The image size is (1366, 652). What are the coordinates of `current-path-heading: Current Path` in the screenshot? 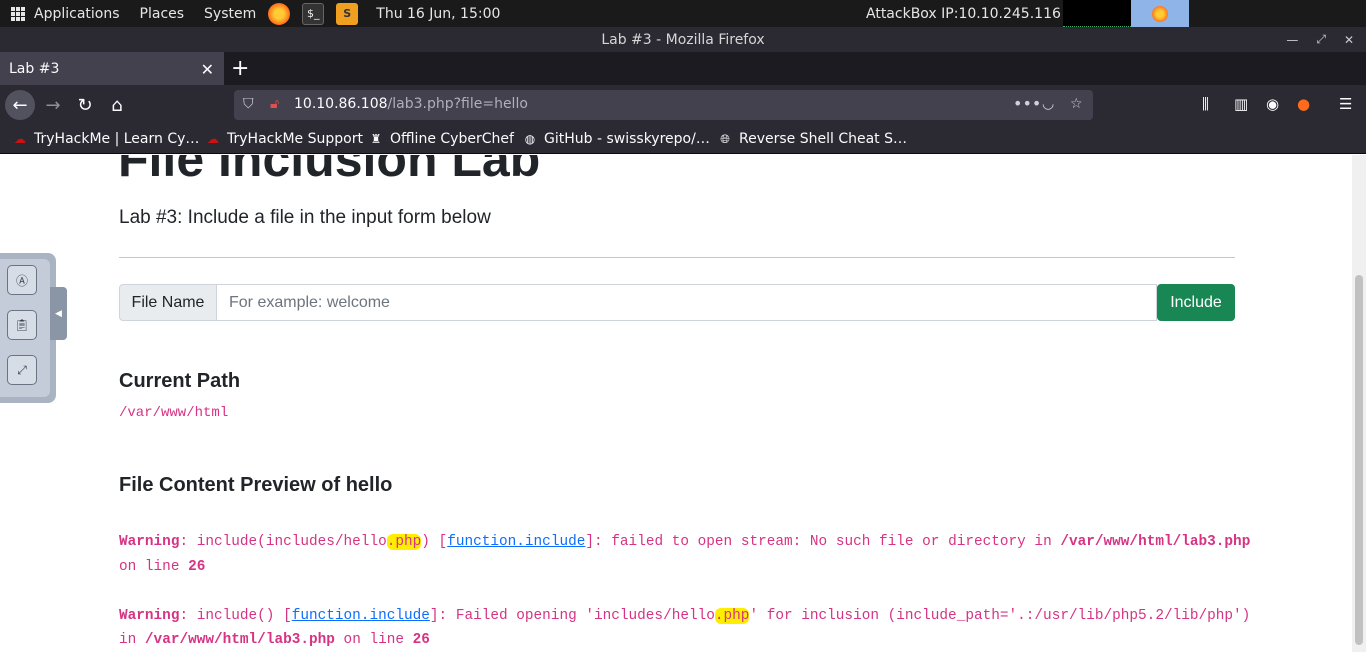 It's located at (180, 381).